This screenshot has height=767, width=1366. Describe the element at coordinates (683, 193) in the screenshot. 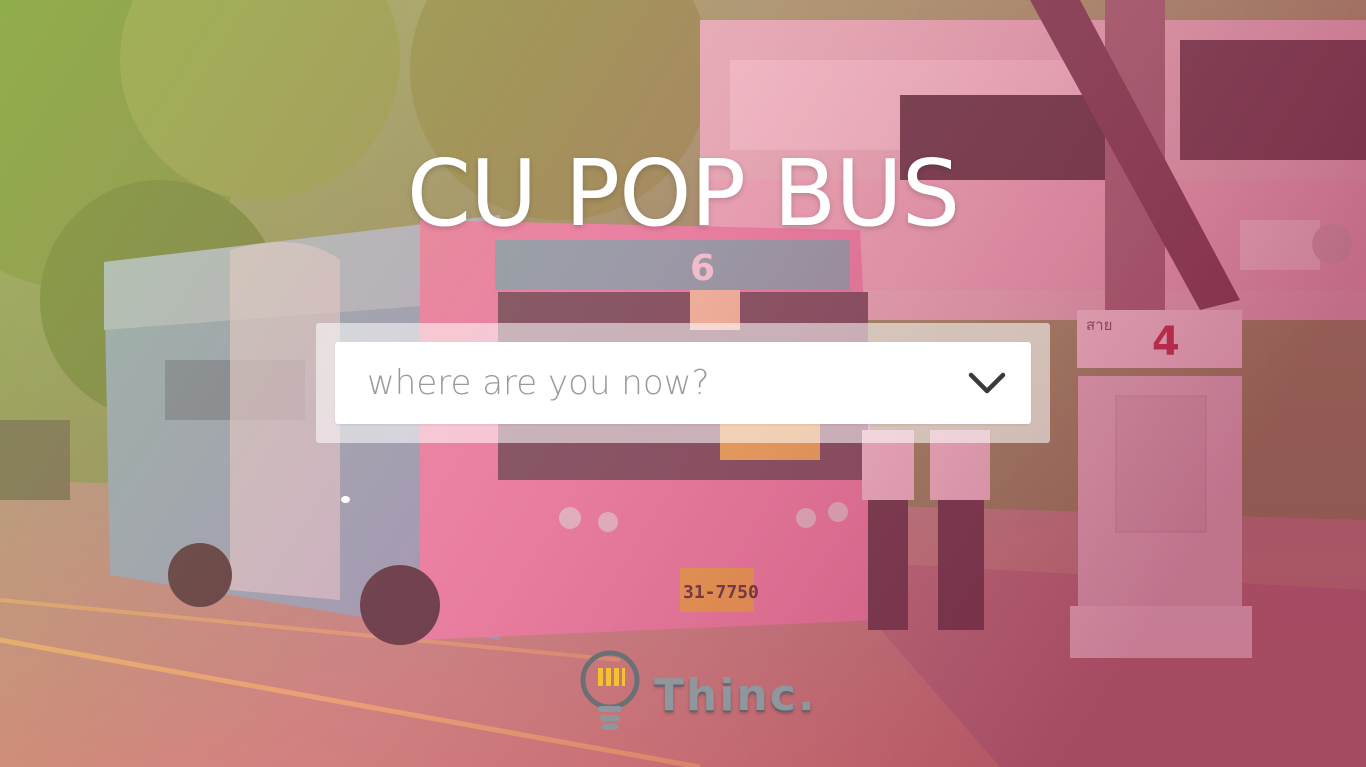

I see `page-title: CU POP BUS` at that location.